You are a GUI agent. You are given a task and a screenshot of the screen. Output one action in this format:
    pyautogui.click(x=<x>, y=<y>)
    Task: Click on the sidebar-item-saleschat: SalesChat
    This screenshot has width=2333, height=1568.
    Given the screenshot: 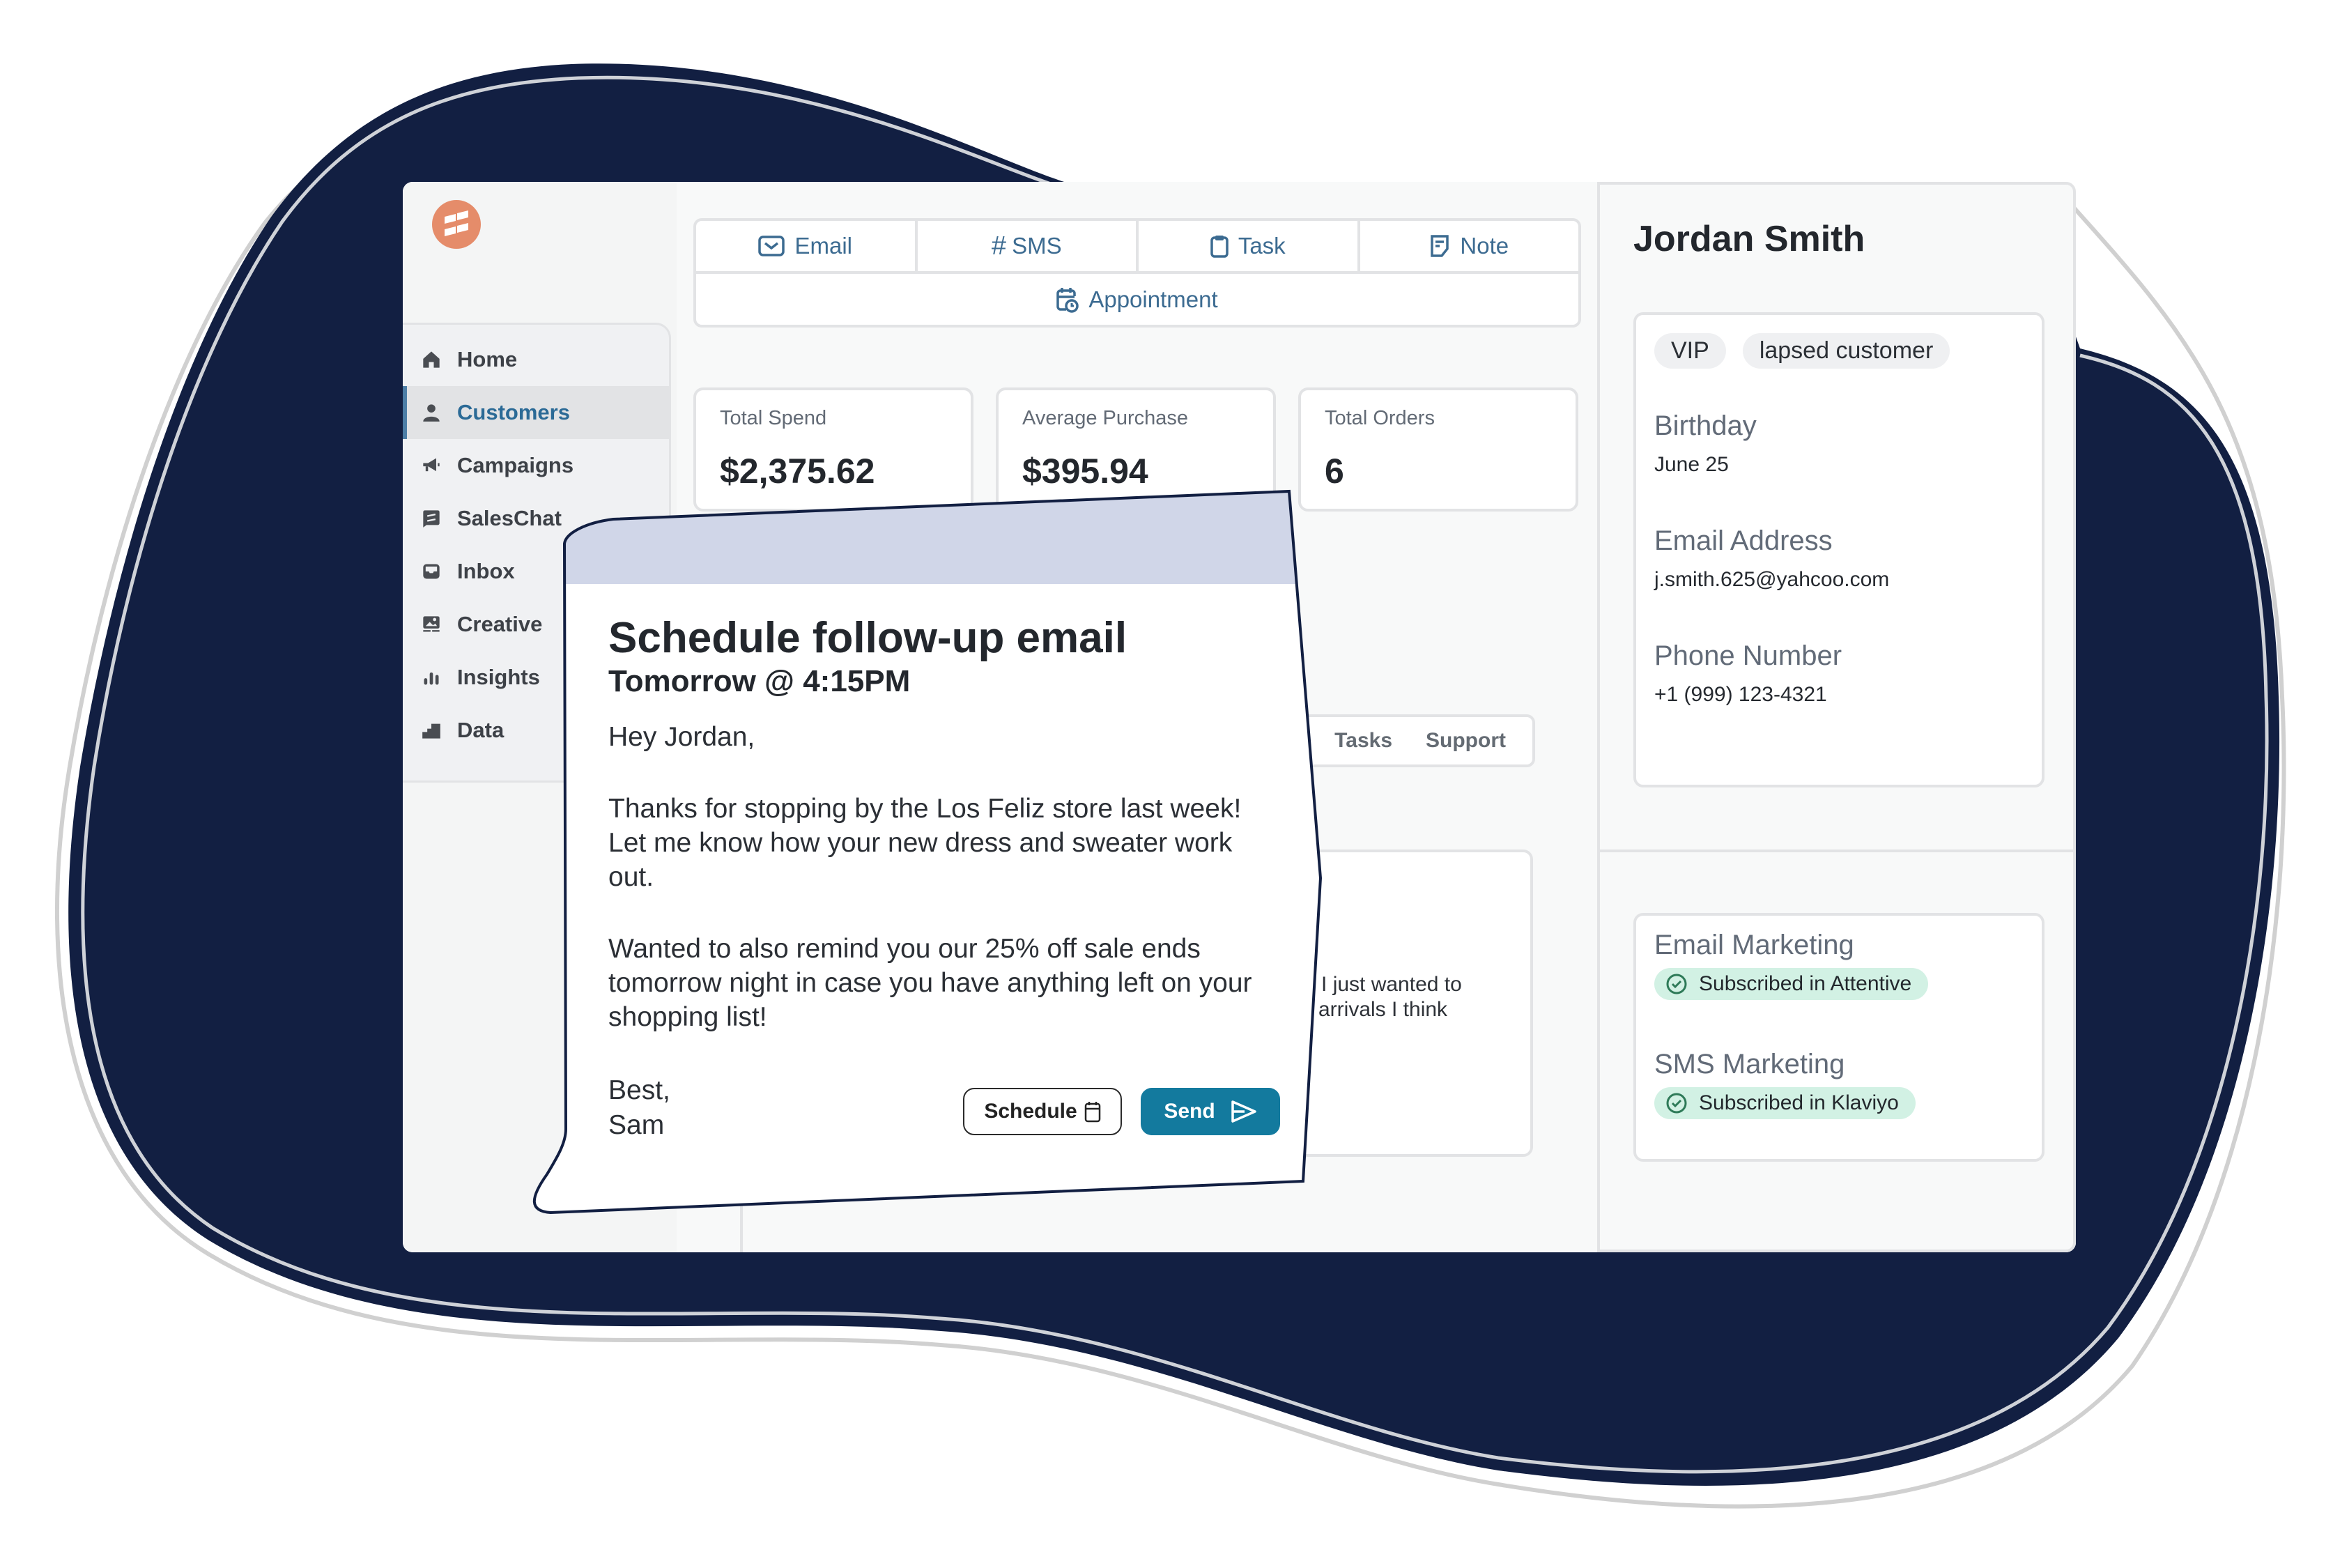 What is the action you would take?
    pyautogui.click(x=536, y=518)
    